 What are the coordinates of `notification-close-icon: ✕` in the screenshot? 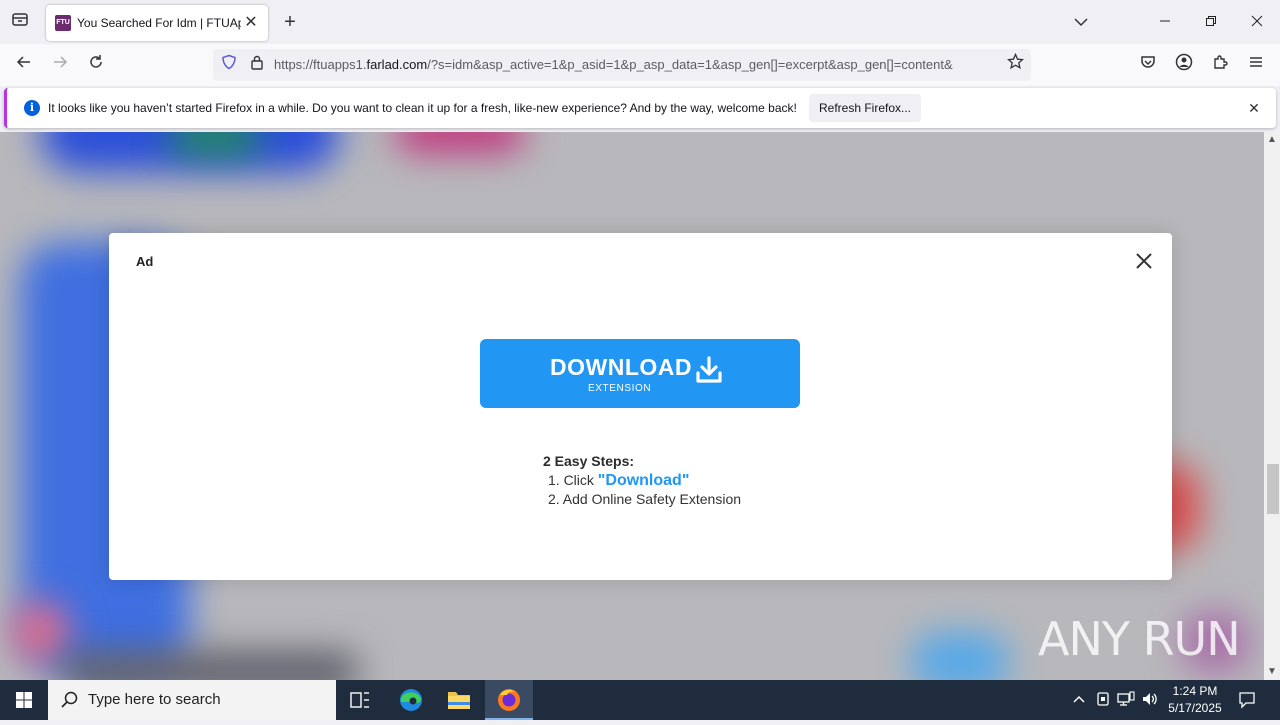 It's located at (1254, 108).